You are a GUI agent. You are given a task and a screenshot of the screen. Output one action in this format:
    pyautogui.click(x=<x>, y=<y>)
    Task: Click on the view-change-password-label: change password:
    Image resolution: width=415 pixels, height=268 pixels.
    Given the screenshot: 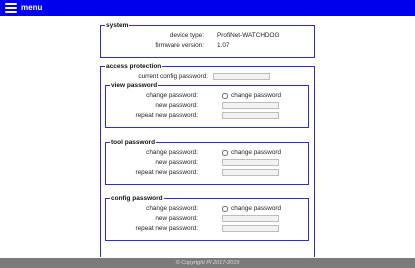 What is the action you would take?
    pyautogui.click(x=172, y=95)
    